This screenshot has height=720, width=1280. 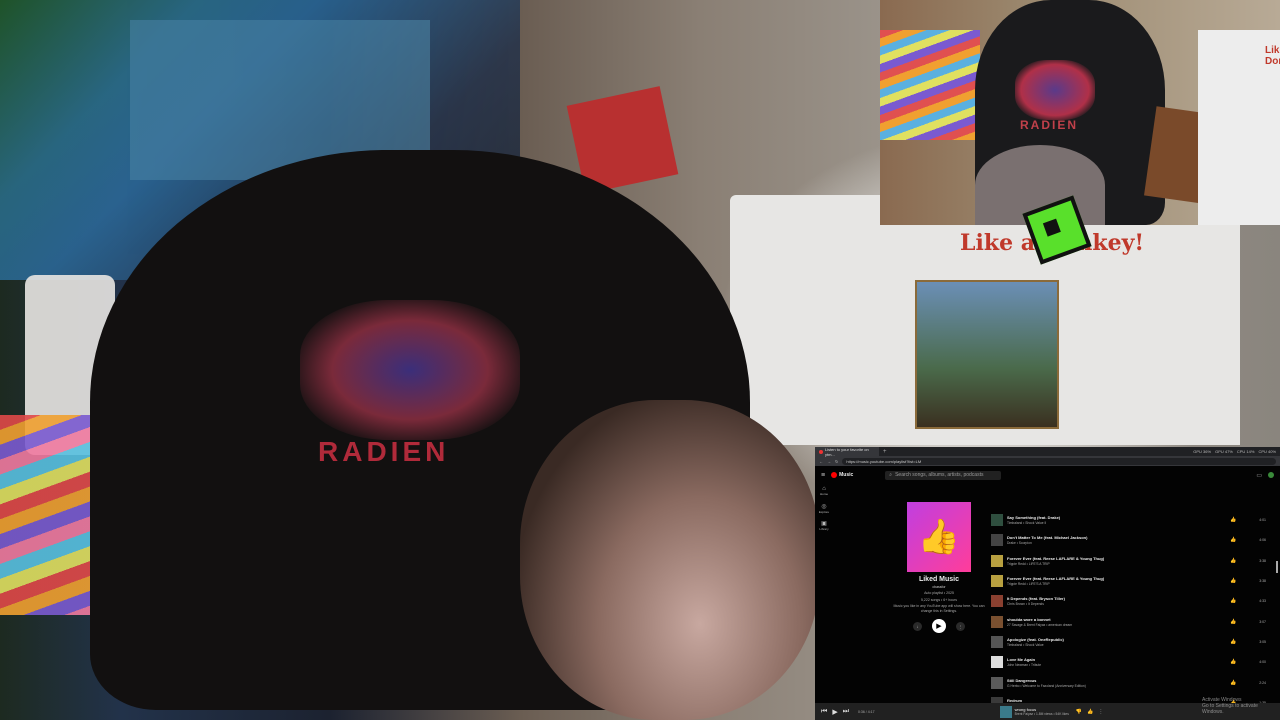 I want to click on sidebar-item-label: Explore, so click(x=824, y=512).